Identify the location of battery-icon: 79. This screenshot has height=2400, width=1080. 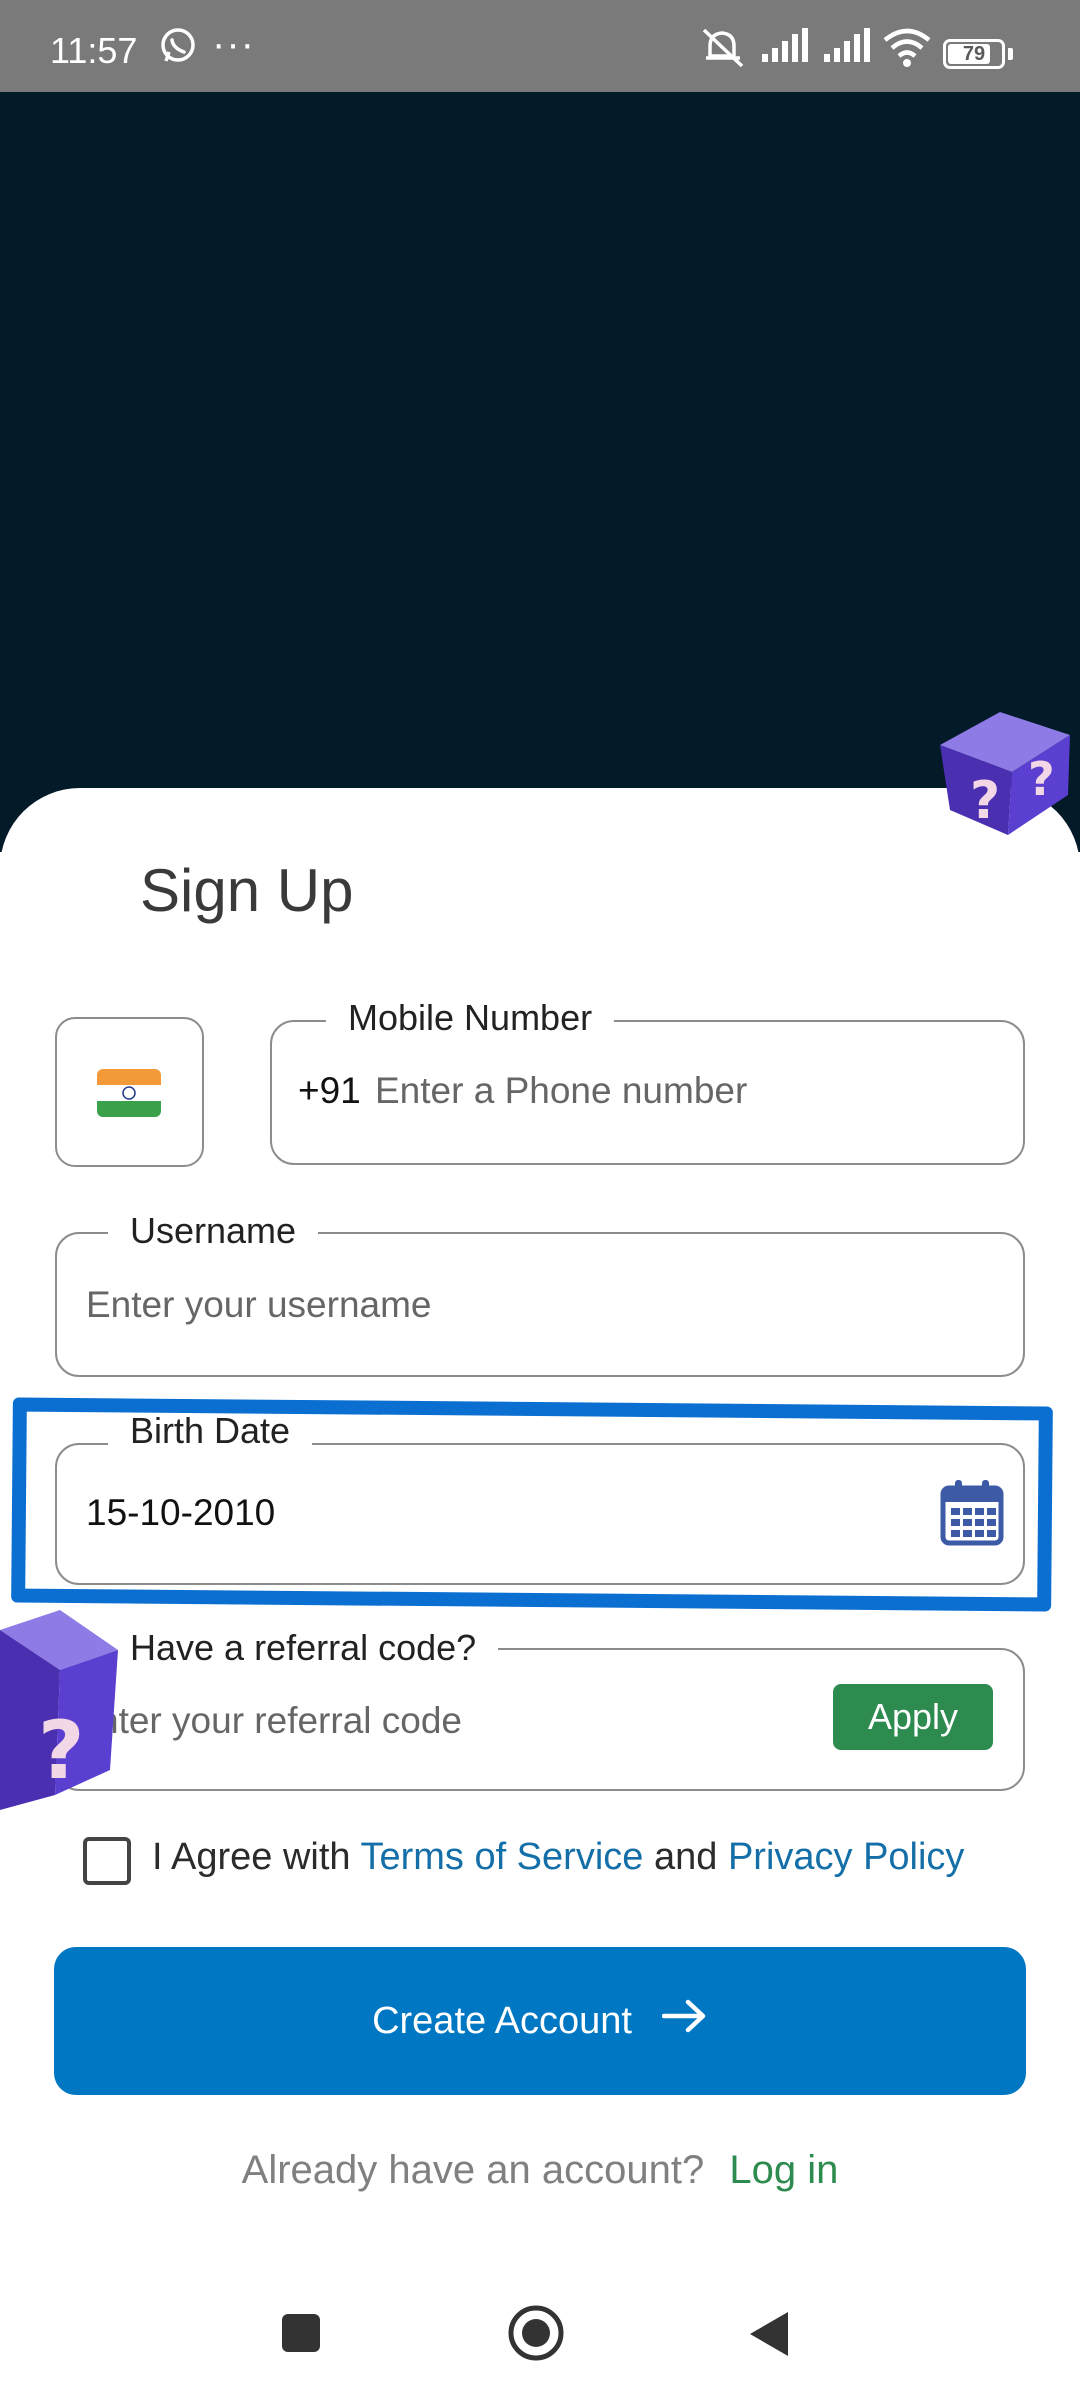
(974, 54).